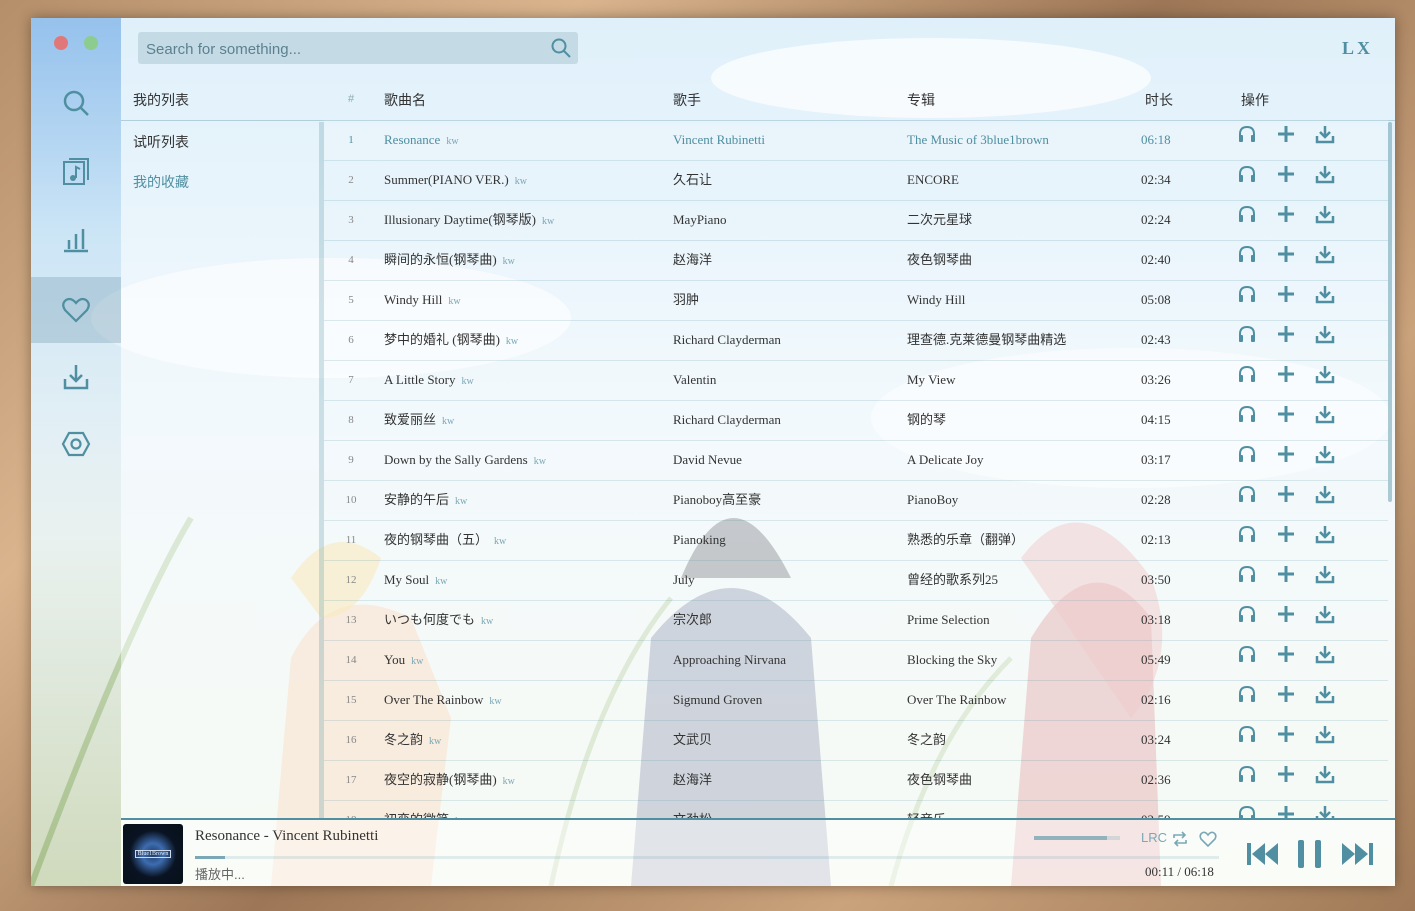  I want to click on song-name: A Little Story kw, so click(429, 380).